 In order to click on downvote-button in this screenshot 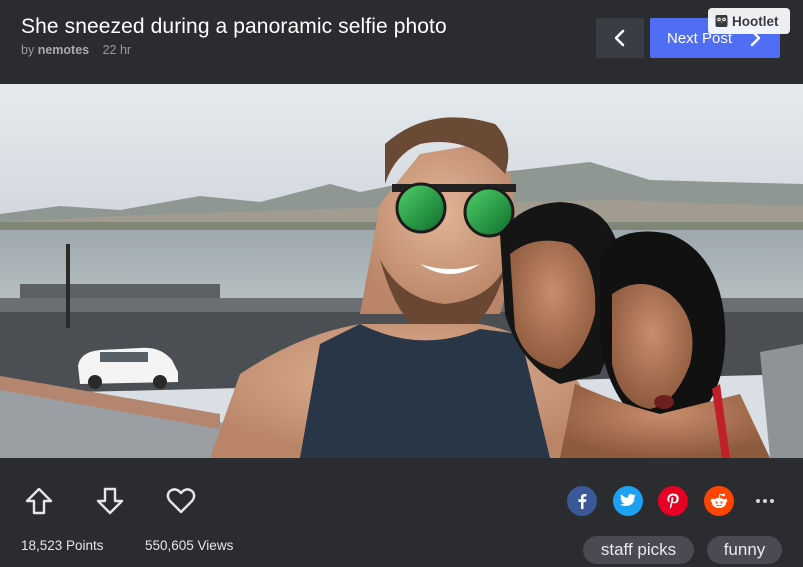, I will do `click(110, 501)`.